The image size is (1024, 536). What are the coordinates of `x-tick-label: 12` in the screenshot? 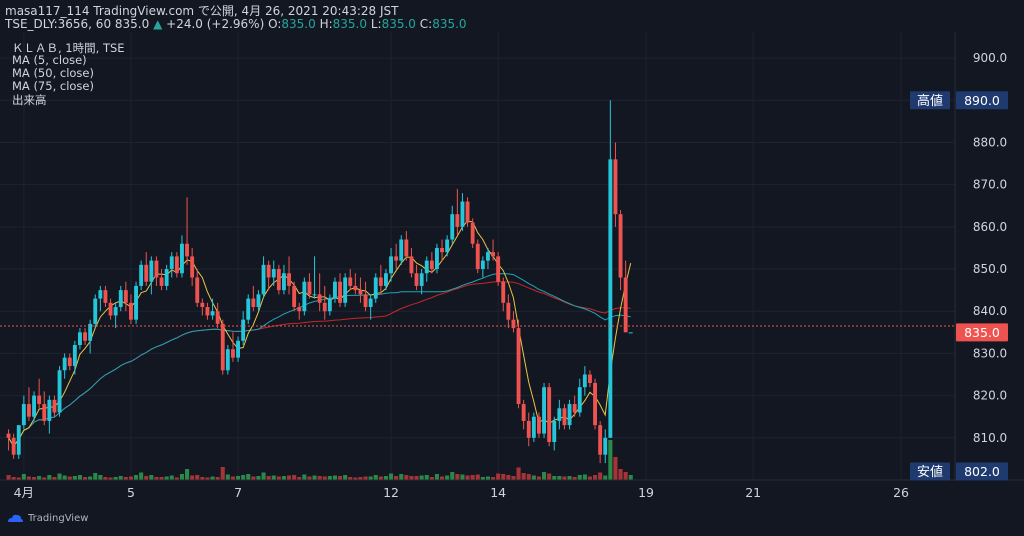 It's located at (391, 492).